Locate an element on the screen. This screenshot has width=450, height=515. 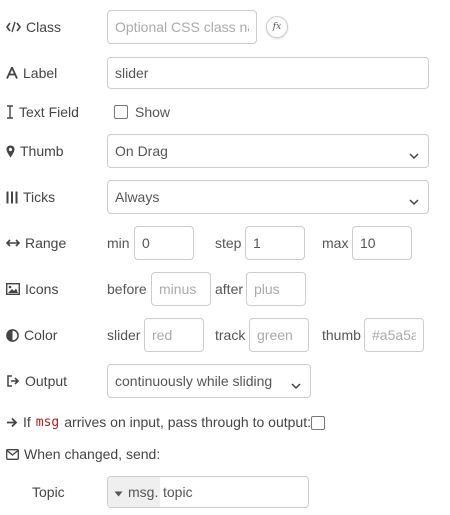
before-icon-input is located at coordinates (181, 289).